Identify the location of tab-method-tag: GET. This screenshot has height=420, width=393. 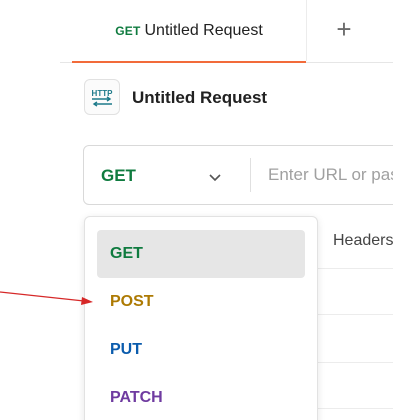
(128, 30).